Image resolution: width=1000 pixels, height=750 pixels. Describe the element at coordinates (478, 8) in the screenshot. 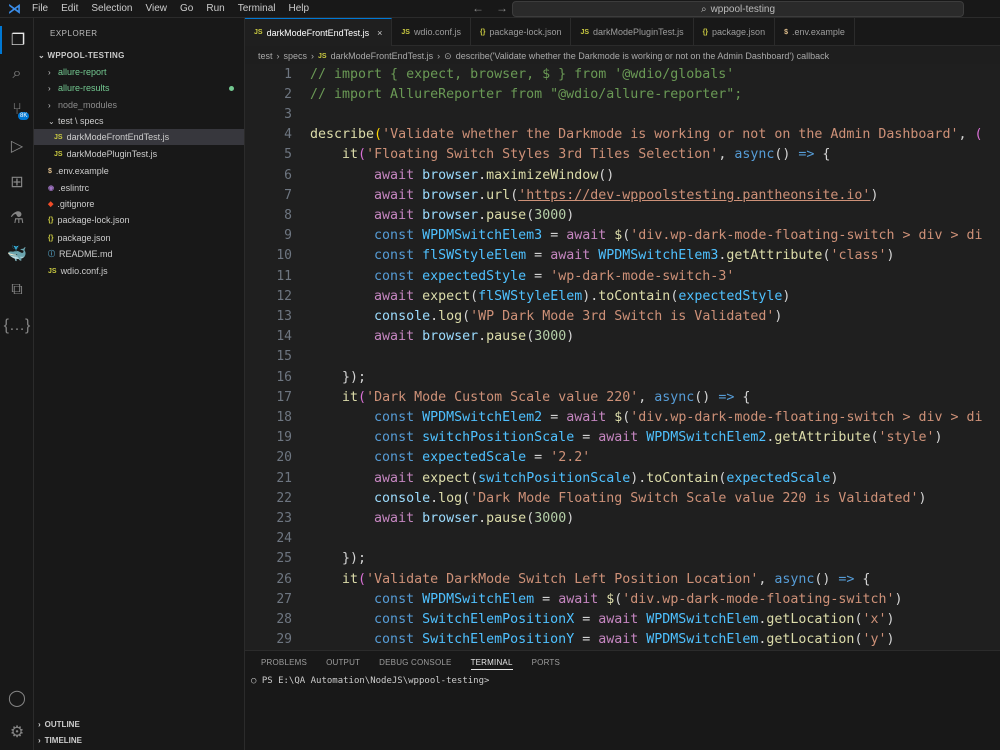

I see `back-arrow-icon: ←` at that location.